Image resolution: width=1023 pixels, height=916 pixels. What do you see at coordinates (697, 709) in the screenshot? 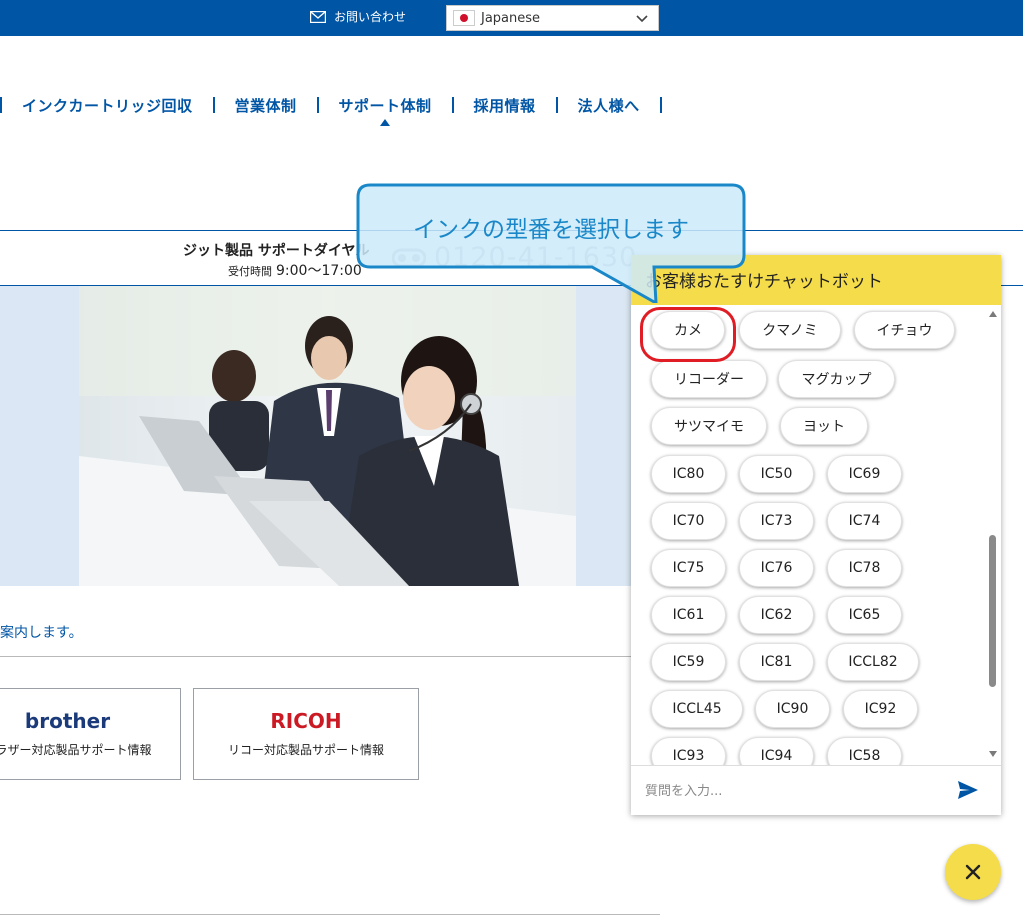
I see `option-chip: ICCL45` at bounding box center [697, 709].